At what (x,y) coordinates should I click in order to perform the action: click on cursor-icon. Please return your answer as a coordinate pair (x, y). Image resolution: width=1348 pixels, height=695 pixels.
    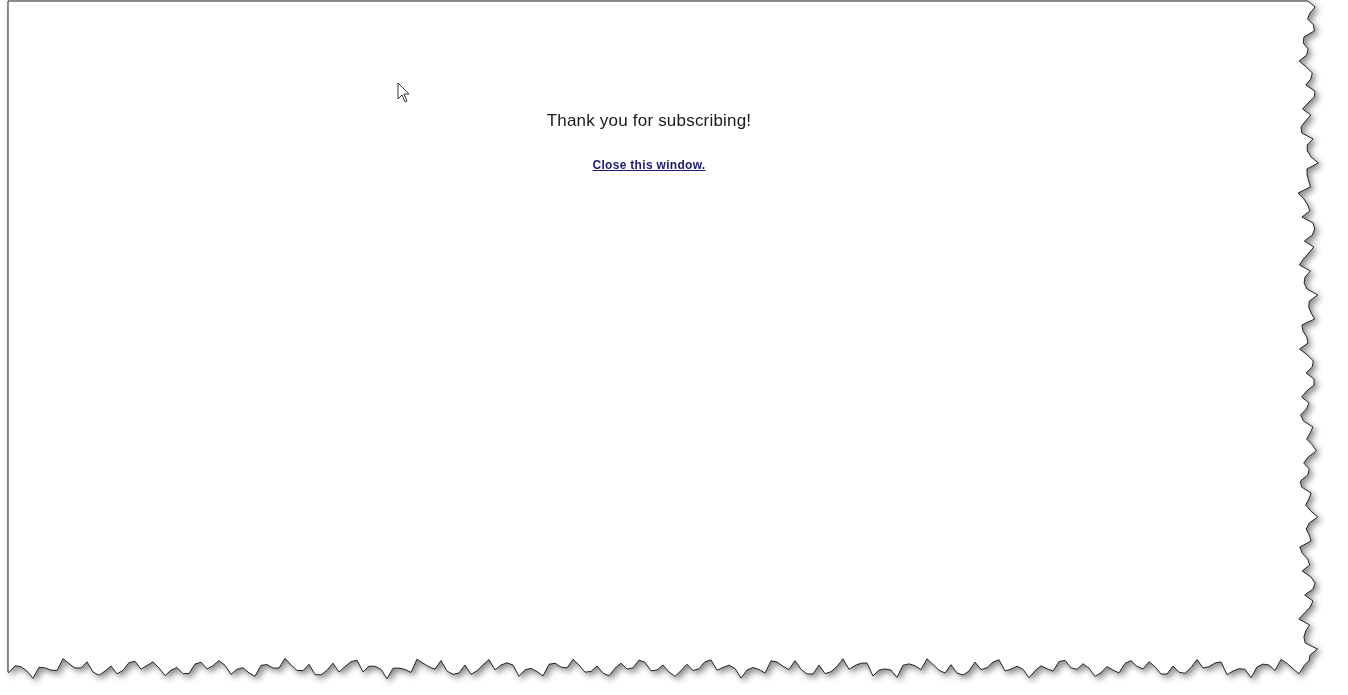
    Looking at the image, I should click on (404, 93).